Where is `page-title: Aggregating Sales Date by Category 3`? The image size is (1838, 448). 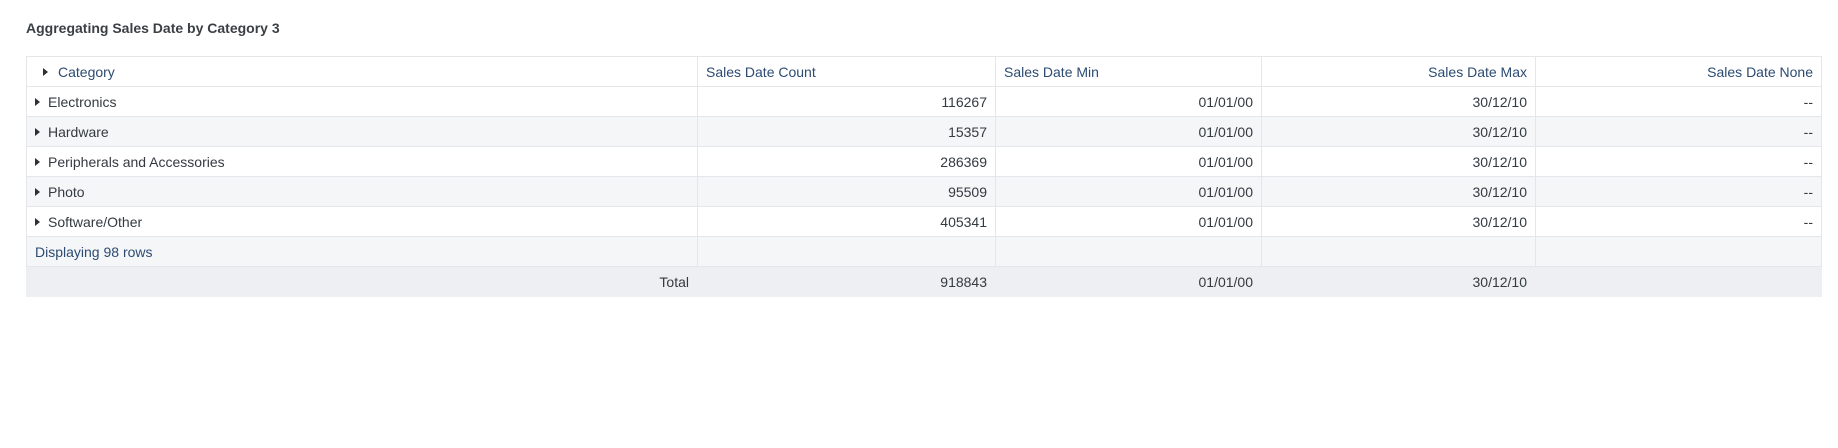
page-title: Aggregating Sales Date by Category 3 is located at coordinates (153, 28).